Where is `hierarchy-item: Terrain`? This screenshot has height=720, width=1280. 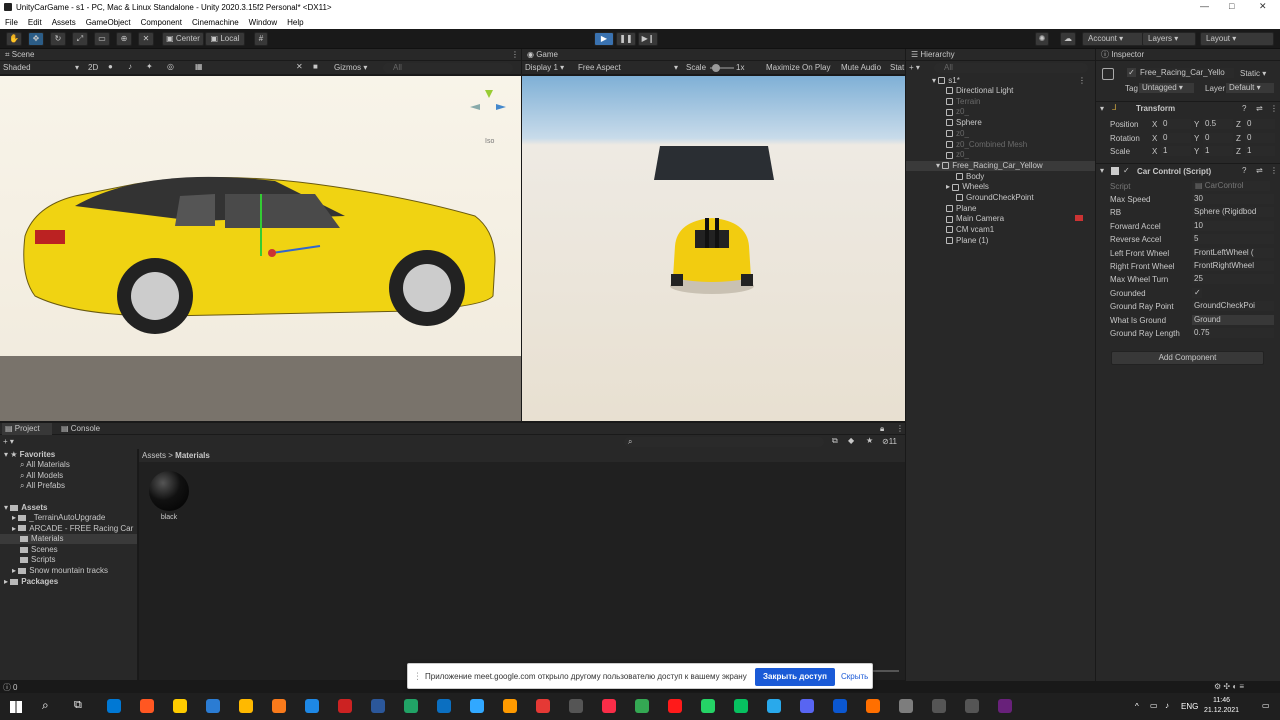
hierarchy-item: Terrain is located at coordinates (1000, 102).